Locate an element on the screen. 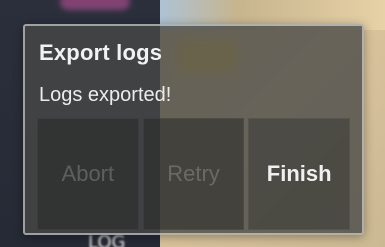 The height and width of the screenshot is (247, 385). map-route-marker is located at coordinates (95, 5).